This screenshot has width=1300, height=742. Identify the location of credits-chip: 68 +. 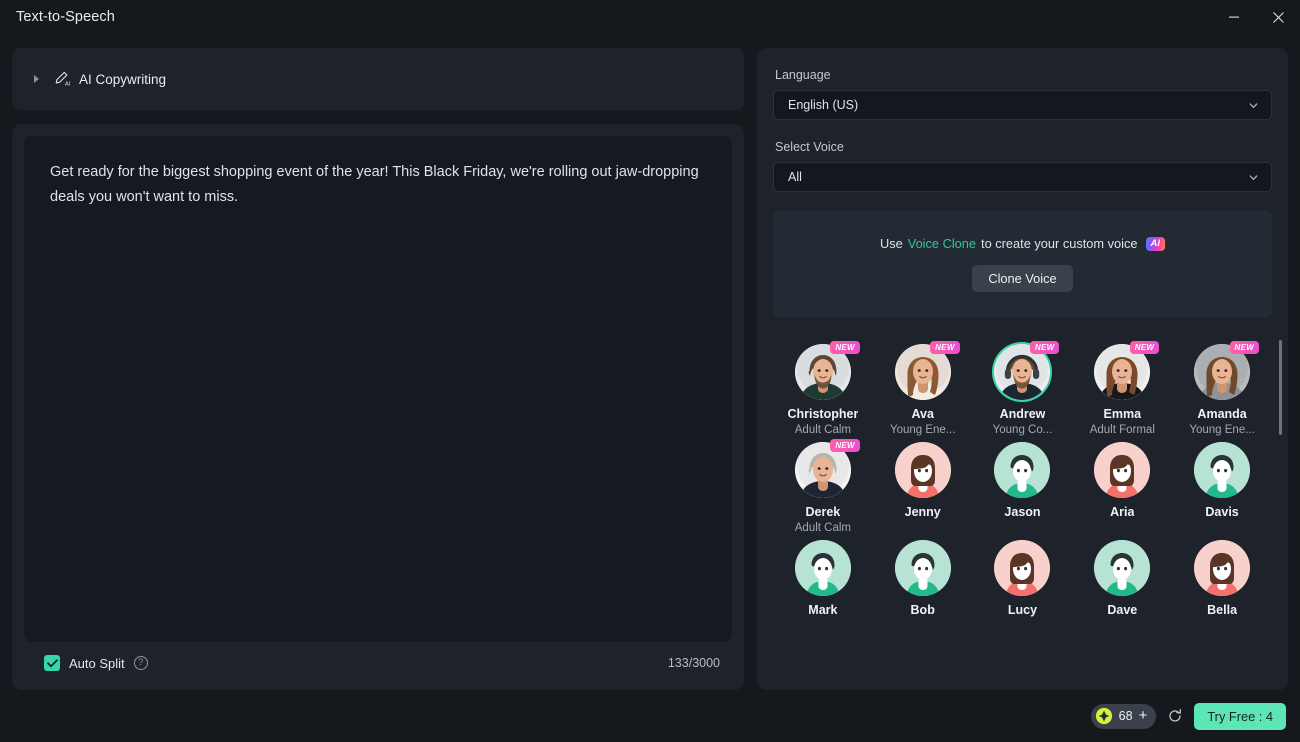
(1123, 716).